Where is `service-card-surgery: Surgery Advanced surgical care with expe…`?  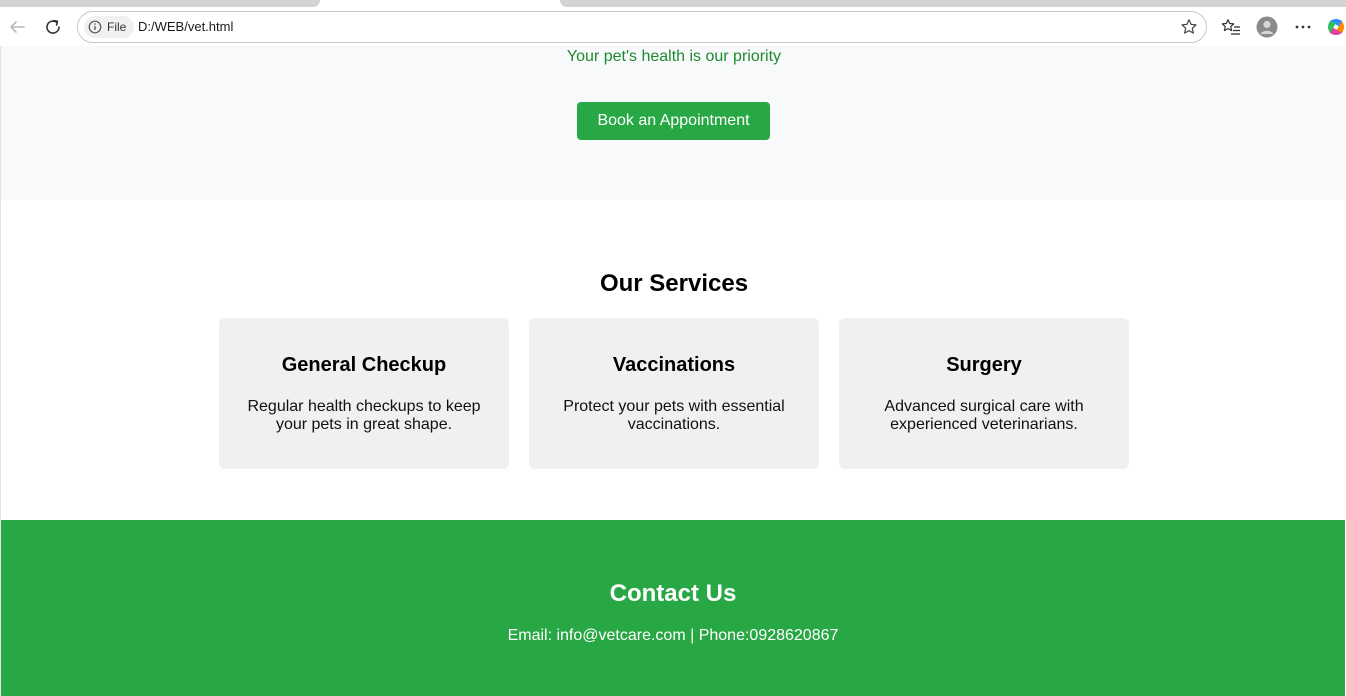
service-card-surgery: Surgery Advanced surgical care with expe… is located at coordinates (984, 393).